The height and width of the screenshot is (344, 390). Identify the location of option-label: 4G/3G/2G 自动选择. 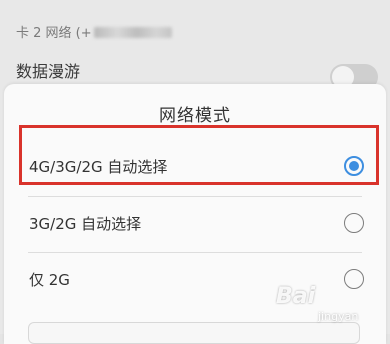
(98, 167).